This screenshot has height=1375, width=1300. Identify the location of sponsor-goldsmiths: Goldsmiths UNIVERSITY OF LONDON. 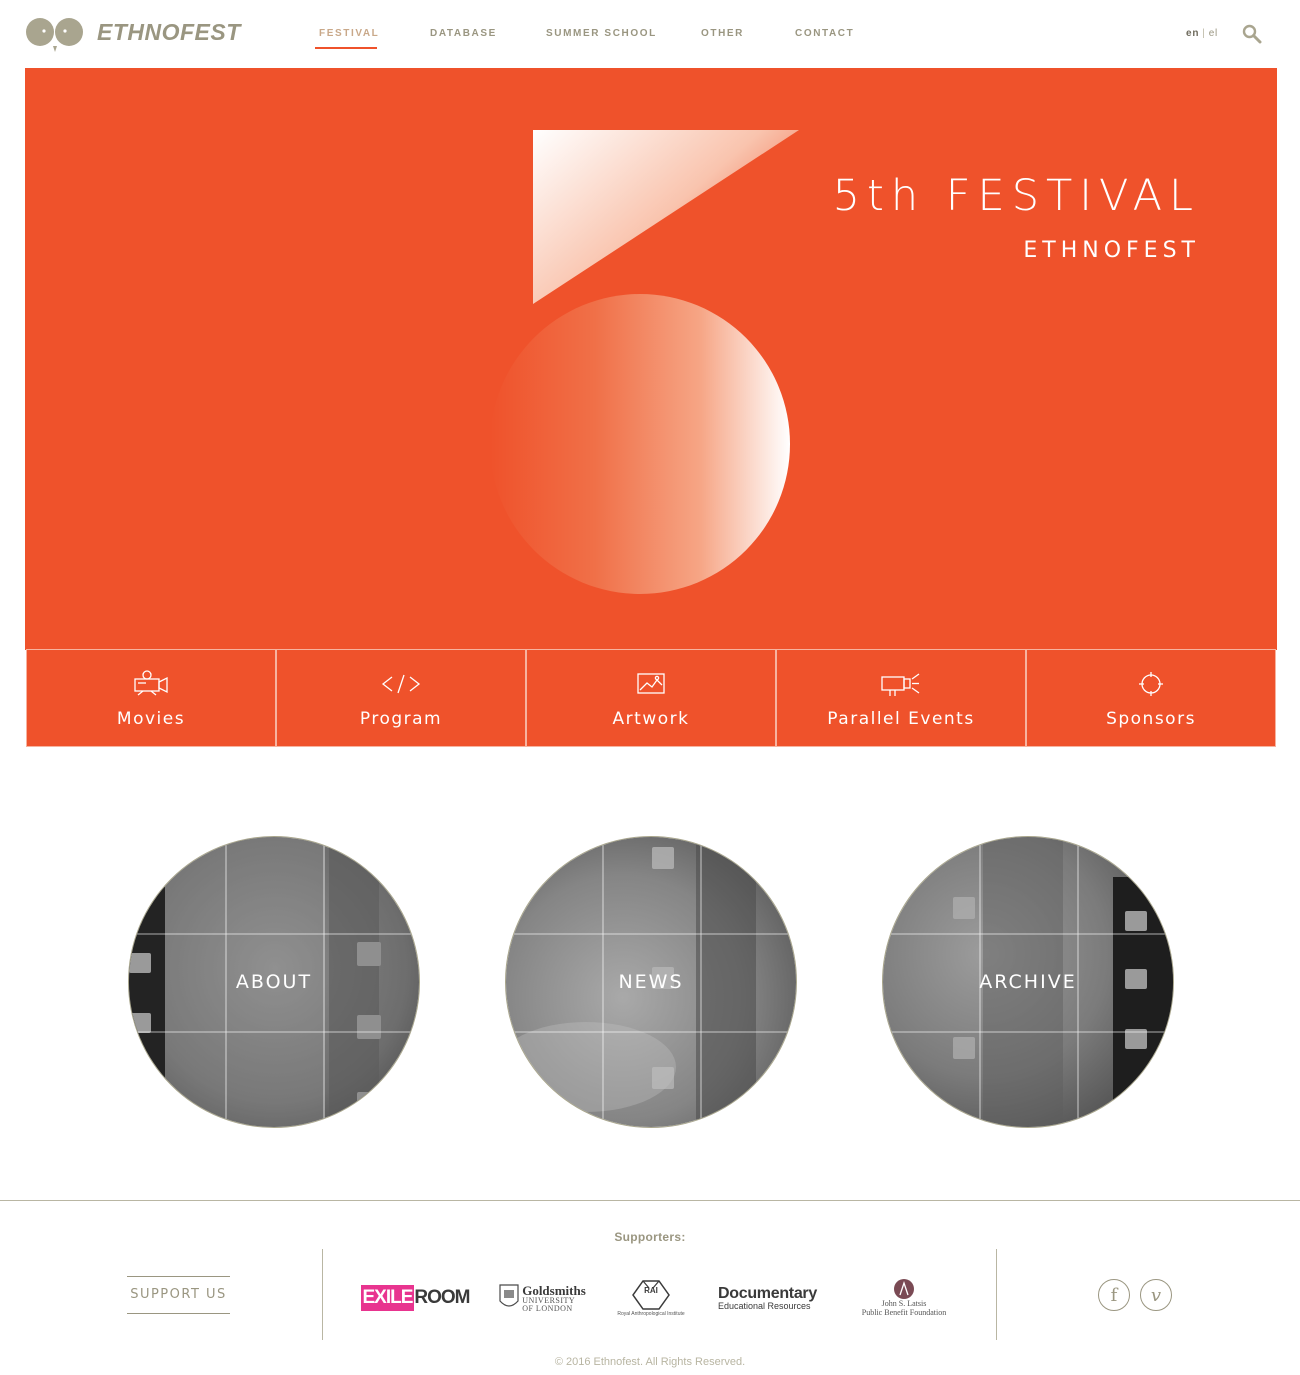
(542, 1298).